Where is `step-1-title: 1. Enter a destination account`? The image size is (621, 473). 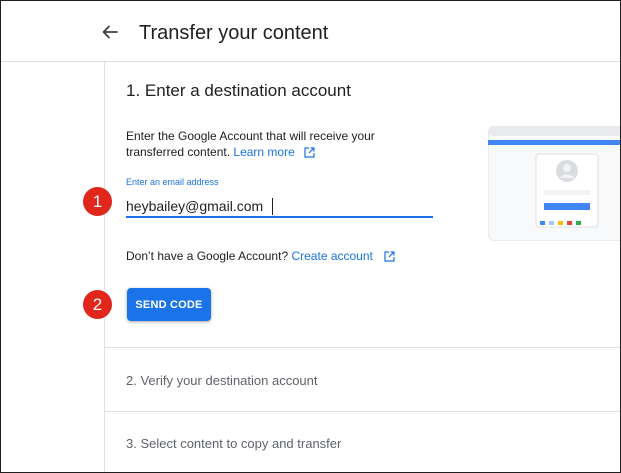 step-1-title: 1. Enter a destination account is located at coordinates (238, 90).